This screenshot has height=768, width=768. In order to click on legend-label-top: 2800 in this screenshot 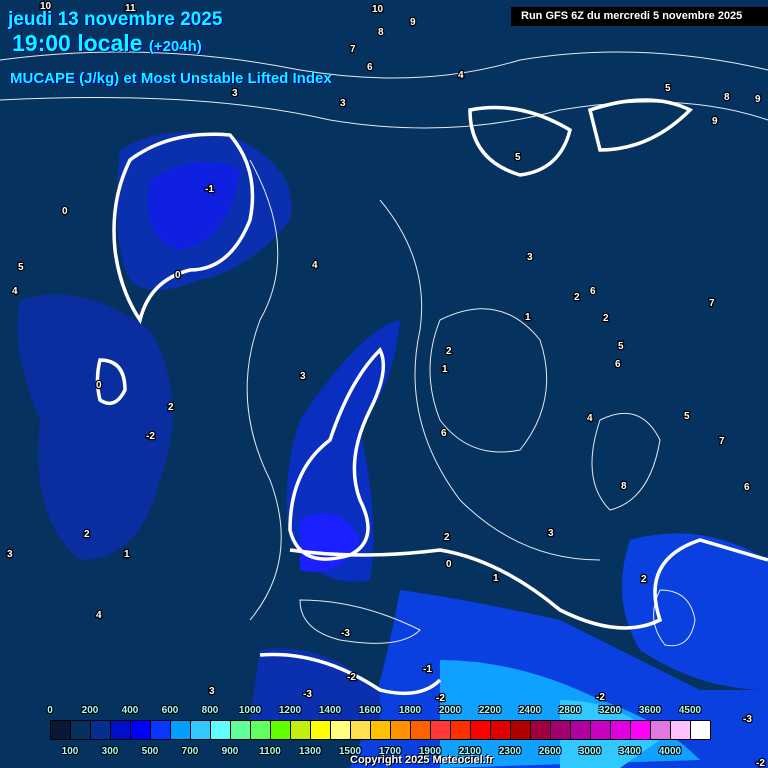, I will do `click(570, 710)`.